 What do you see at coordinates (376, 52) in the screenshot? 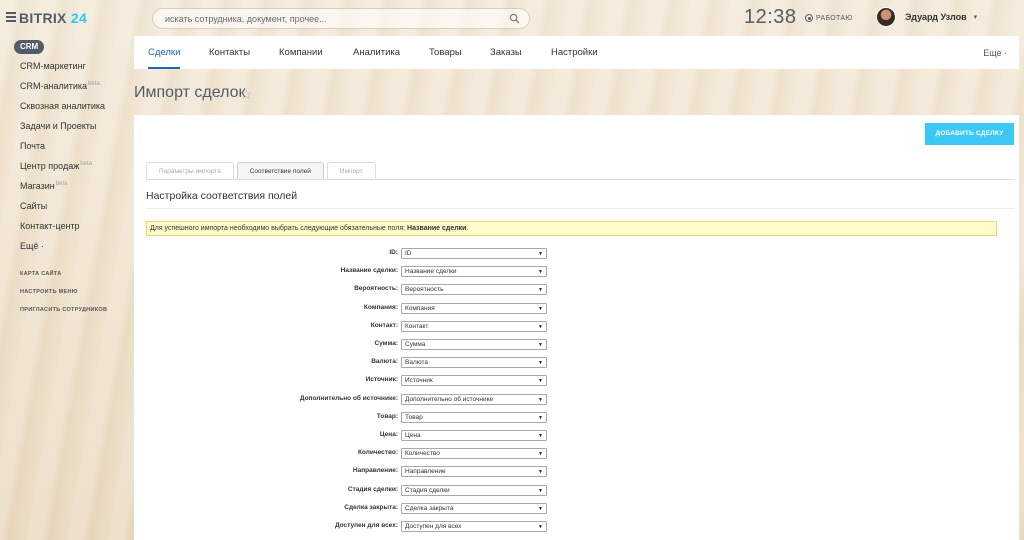
I see `tab-analytics: Аналитика` at bounding box center [376, 52].